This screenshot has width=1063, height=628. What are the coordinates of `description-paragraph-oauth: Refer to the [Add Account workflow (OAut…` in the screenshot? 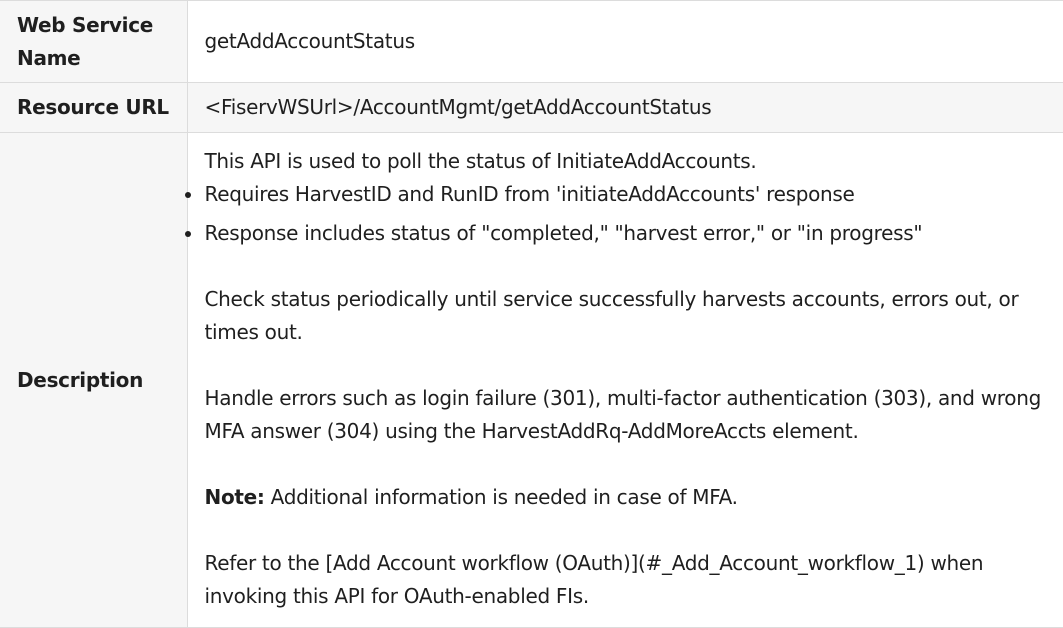 It's located at (594, 579).